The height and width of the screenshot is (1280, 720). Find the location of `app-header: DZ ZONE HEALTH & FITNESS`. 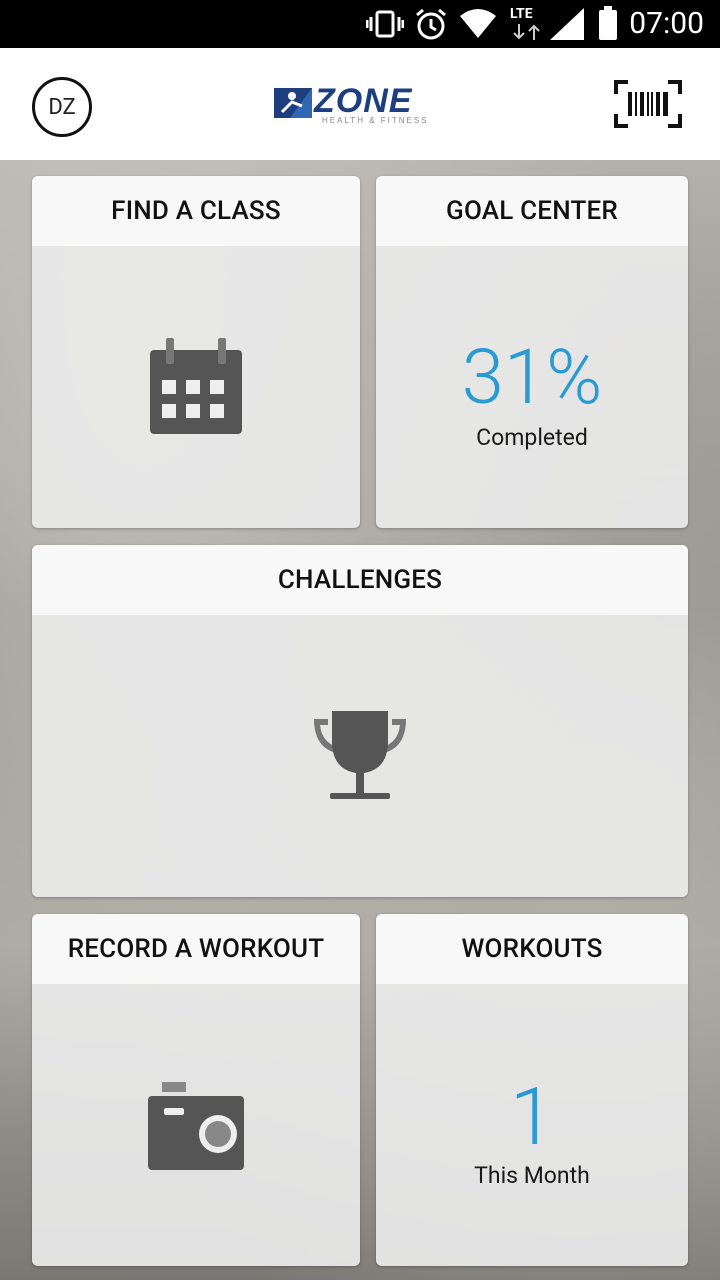

app-header: DZ ZONE HEALTH & FITNESS is located at coordinates (360, 104).